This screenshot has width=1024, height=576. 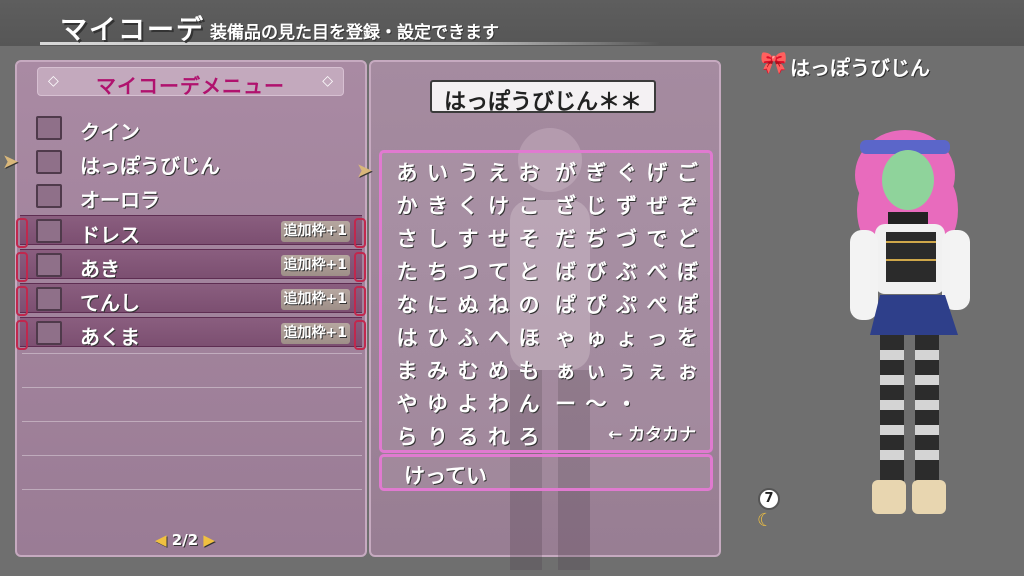 I want to click on kana-key: お, so click(x=529, y=173).